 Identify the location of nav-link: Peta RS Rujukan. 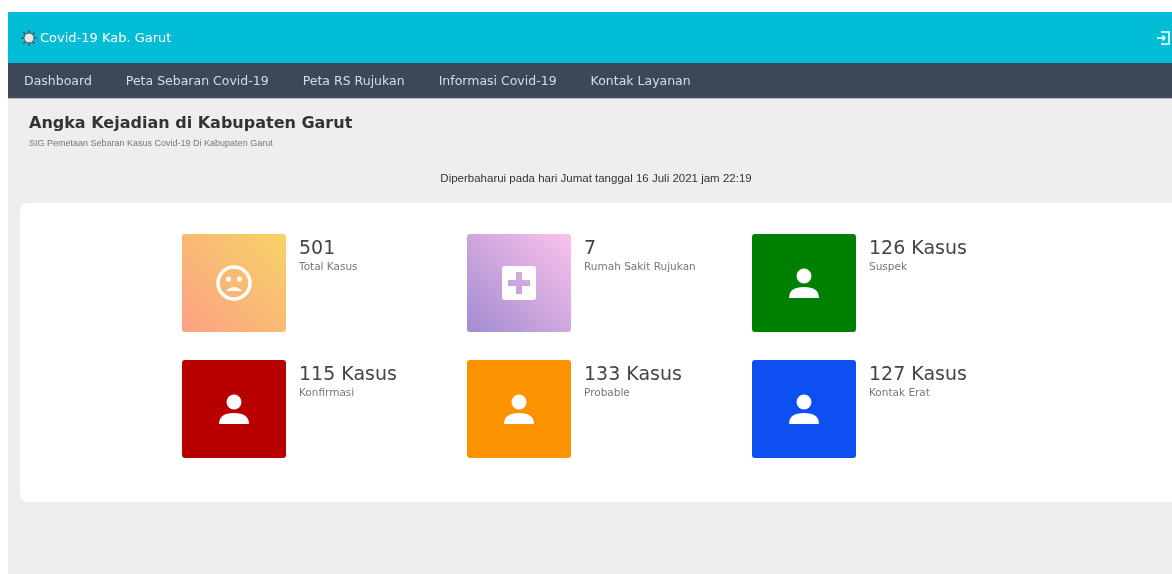
(353, 80).